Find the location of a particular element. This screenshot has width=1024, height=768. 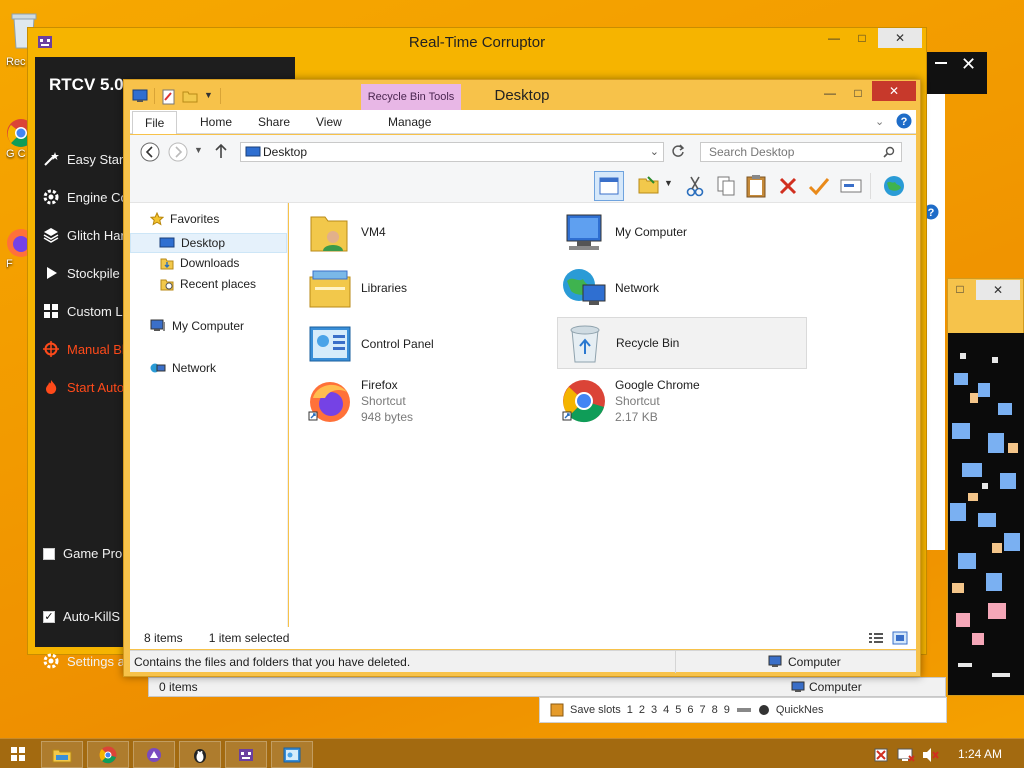

rtcv-titlebar: Real-Time Corruptor — □ ✕ is located at coordinates (477, 42).